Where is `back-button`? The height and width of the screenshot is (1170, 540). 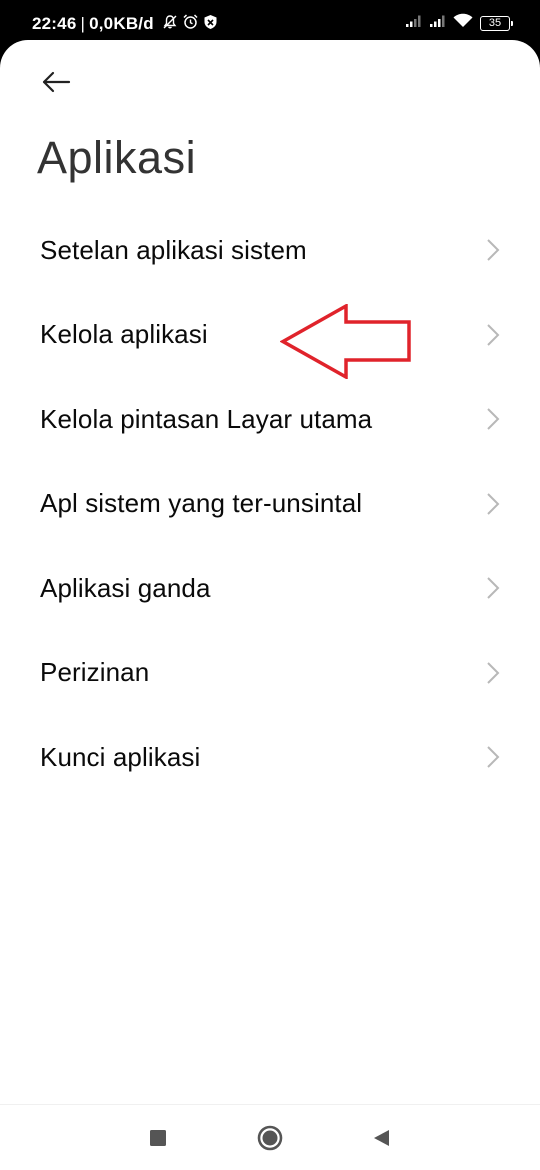
back-button is located at coordinates (56, 82).